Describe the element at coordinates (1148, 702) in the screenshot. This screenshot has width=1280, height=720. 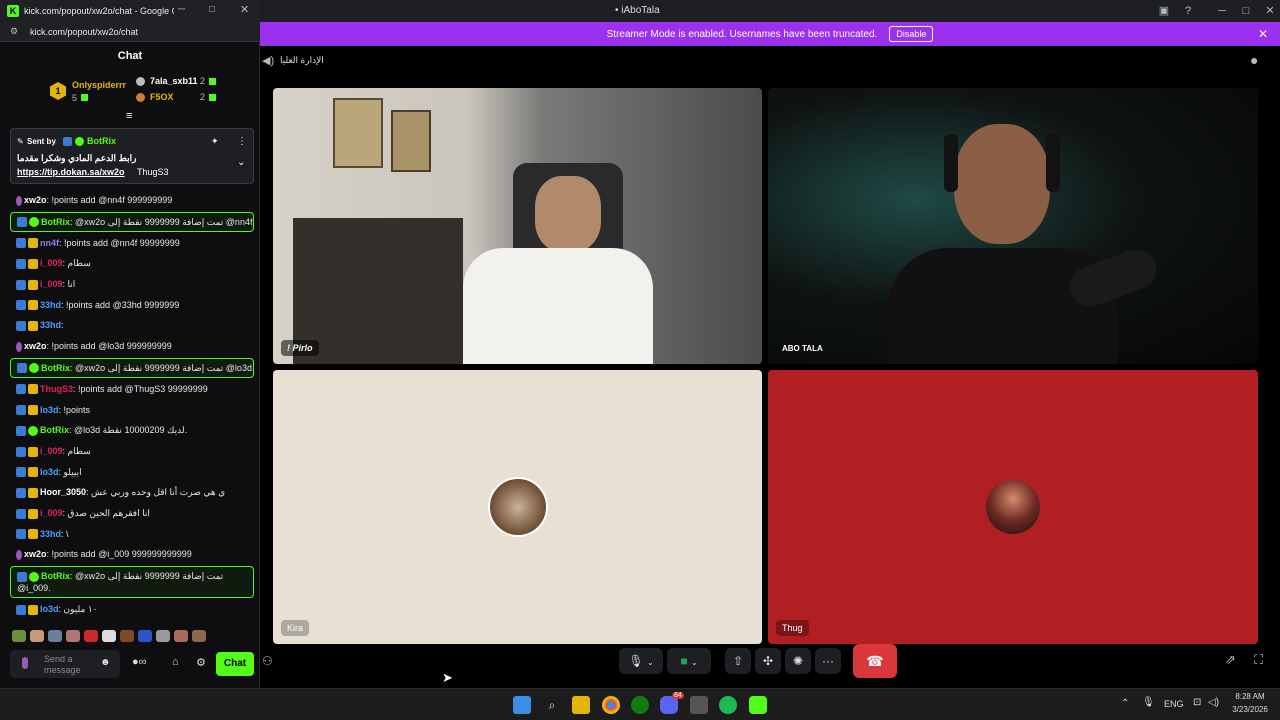
I see `microphone-tray-icon: 🎙` at that location.